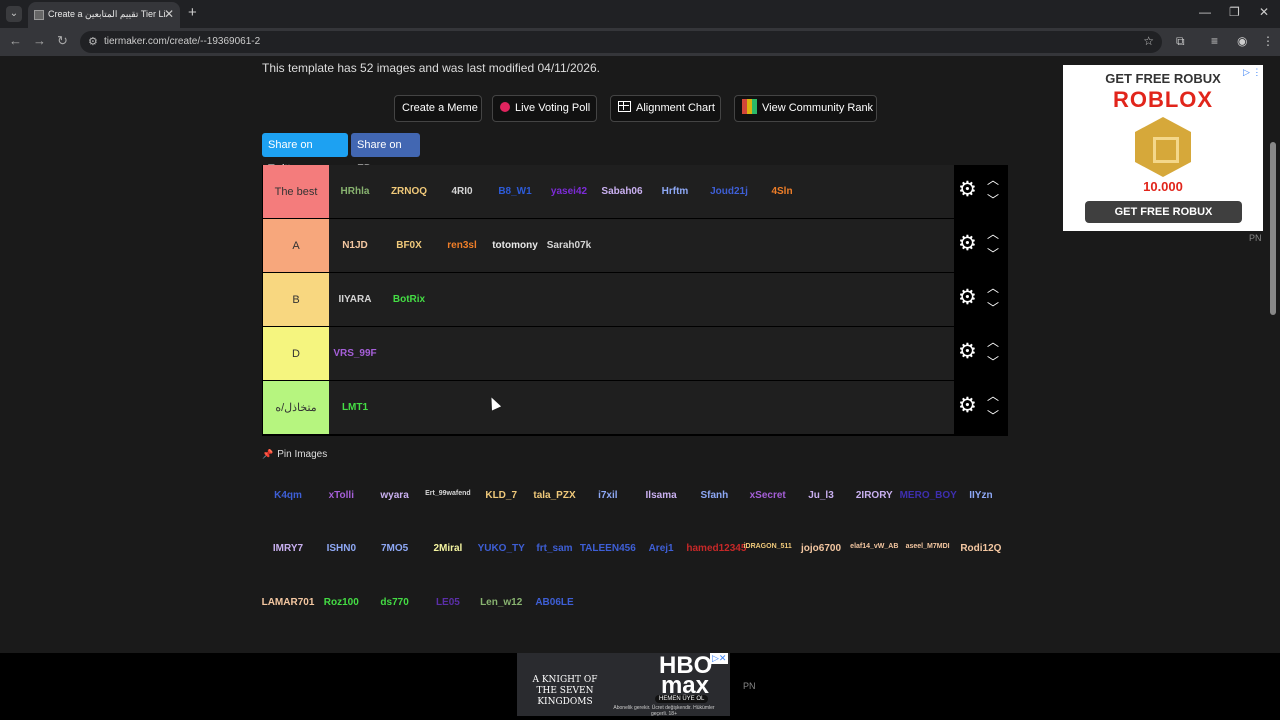 The height and width of the screenshot is (720, 1280). Describe the element at coordinates (341, 548) in the screenshot. I see `pool-item: ISHN0` at that location.